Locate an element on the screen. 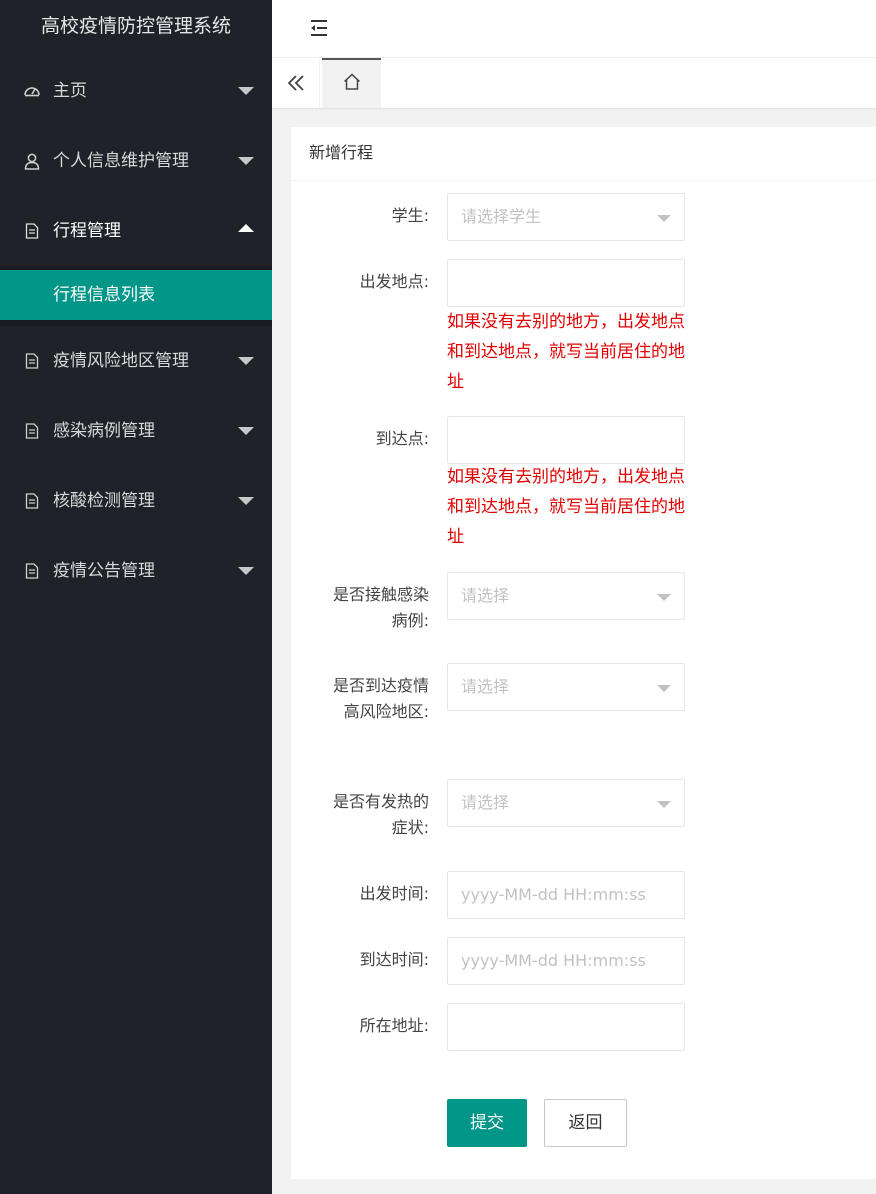 The image size is (876, 1194). submit-button: 提交 is located at coordinates (487, 1123).